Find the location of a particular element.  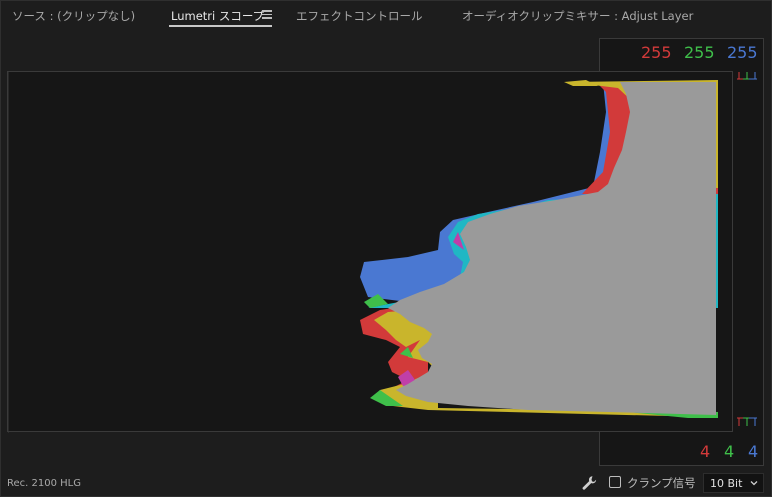

min-green-value: 4 is located at coordinates (729, 451).